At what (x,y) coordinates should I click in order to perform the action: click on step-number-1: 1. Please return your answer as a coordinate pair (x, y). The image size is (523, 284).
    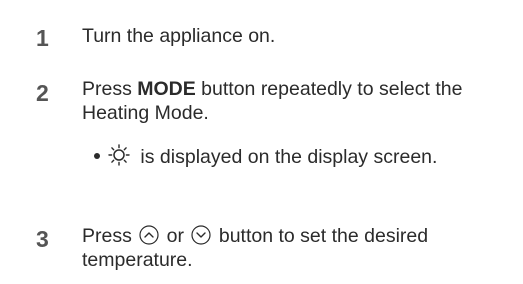
    Looking at the image, I should click on (42, 38).